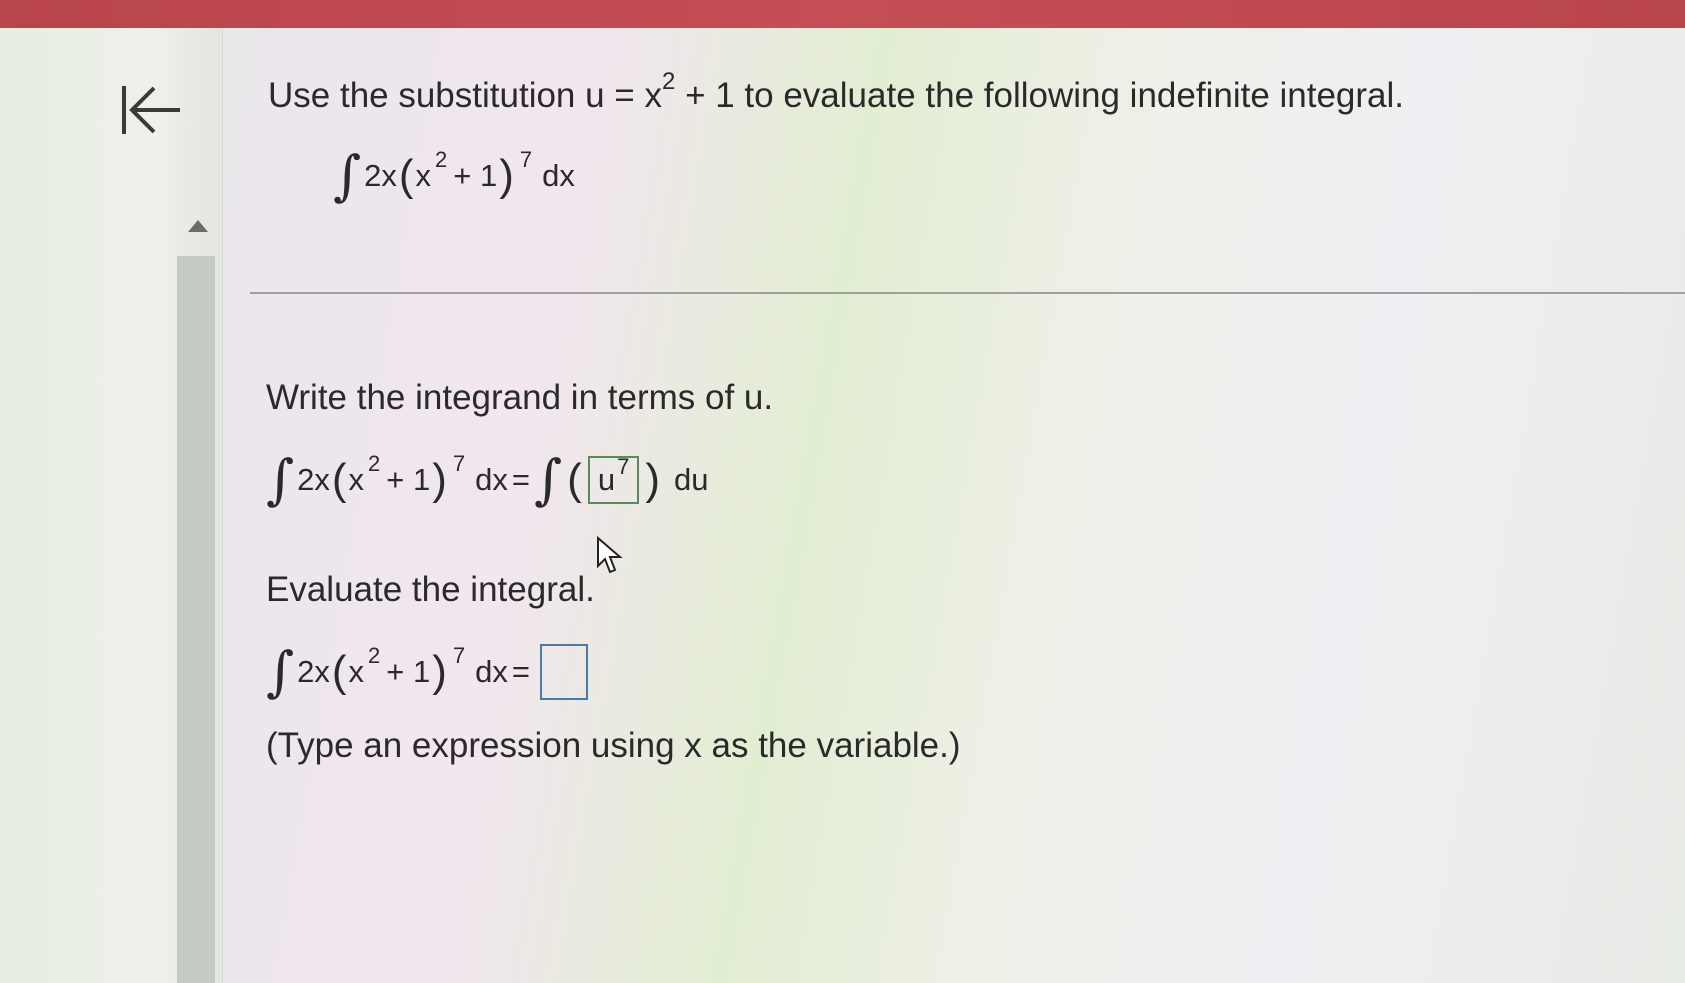  What do you see at coordinates (652, 479) in the screenshot?
I see `close-paren-u: )` at bounding box center [652, 479].